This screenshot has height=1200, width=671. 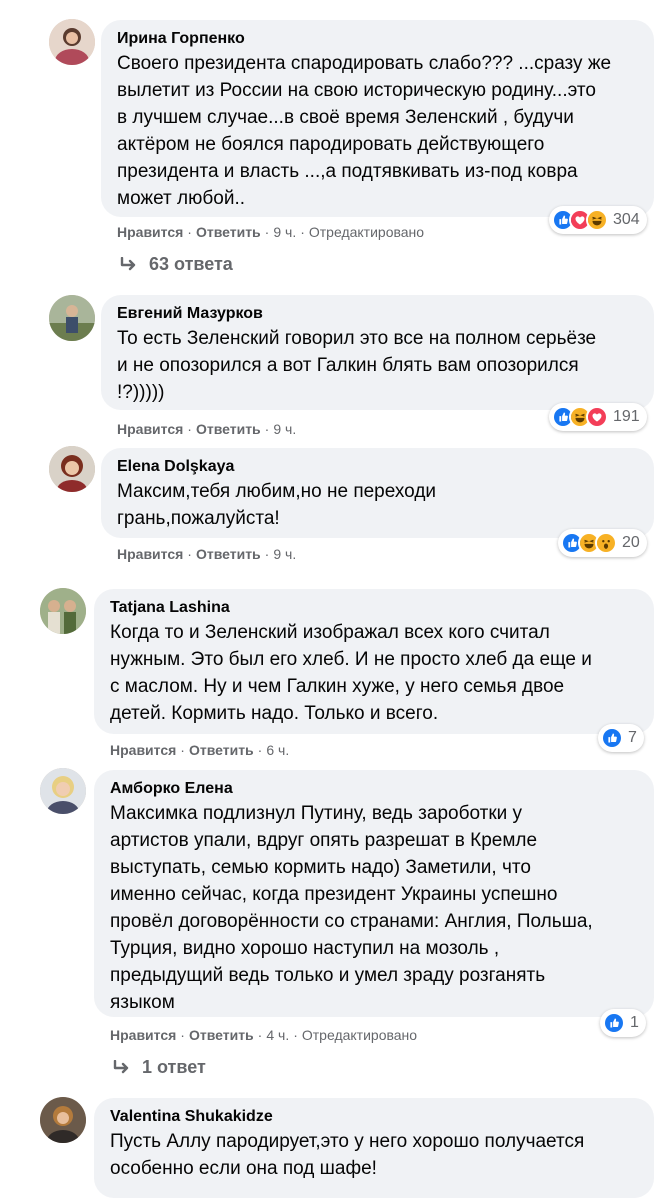 I want to click on reaction-count: 191, so click(x=626, y=416).